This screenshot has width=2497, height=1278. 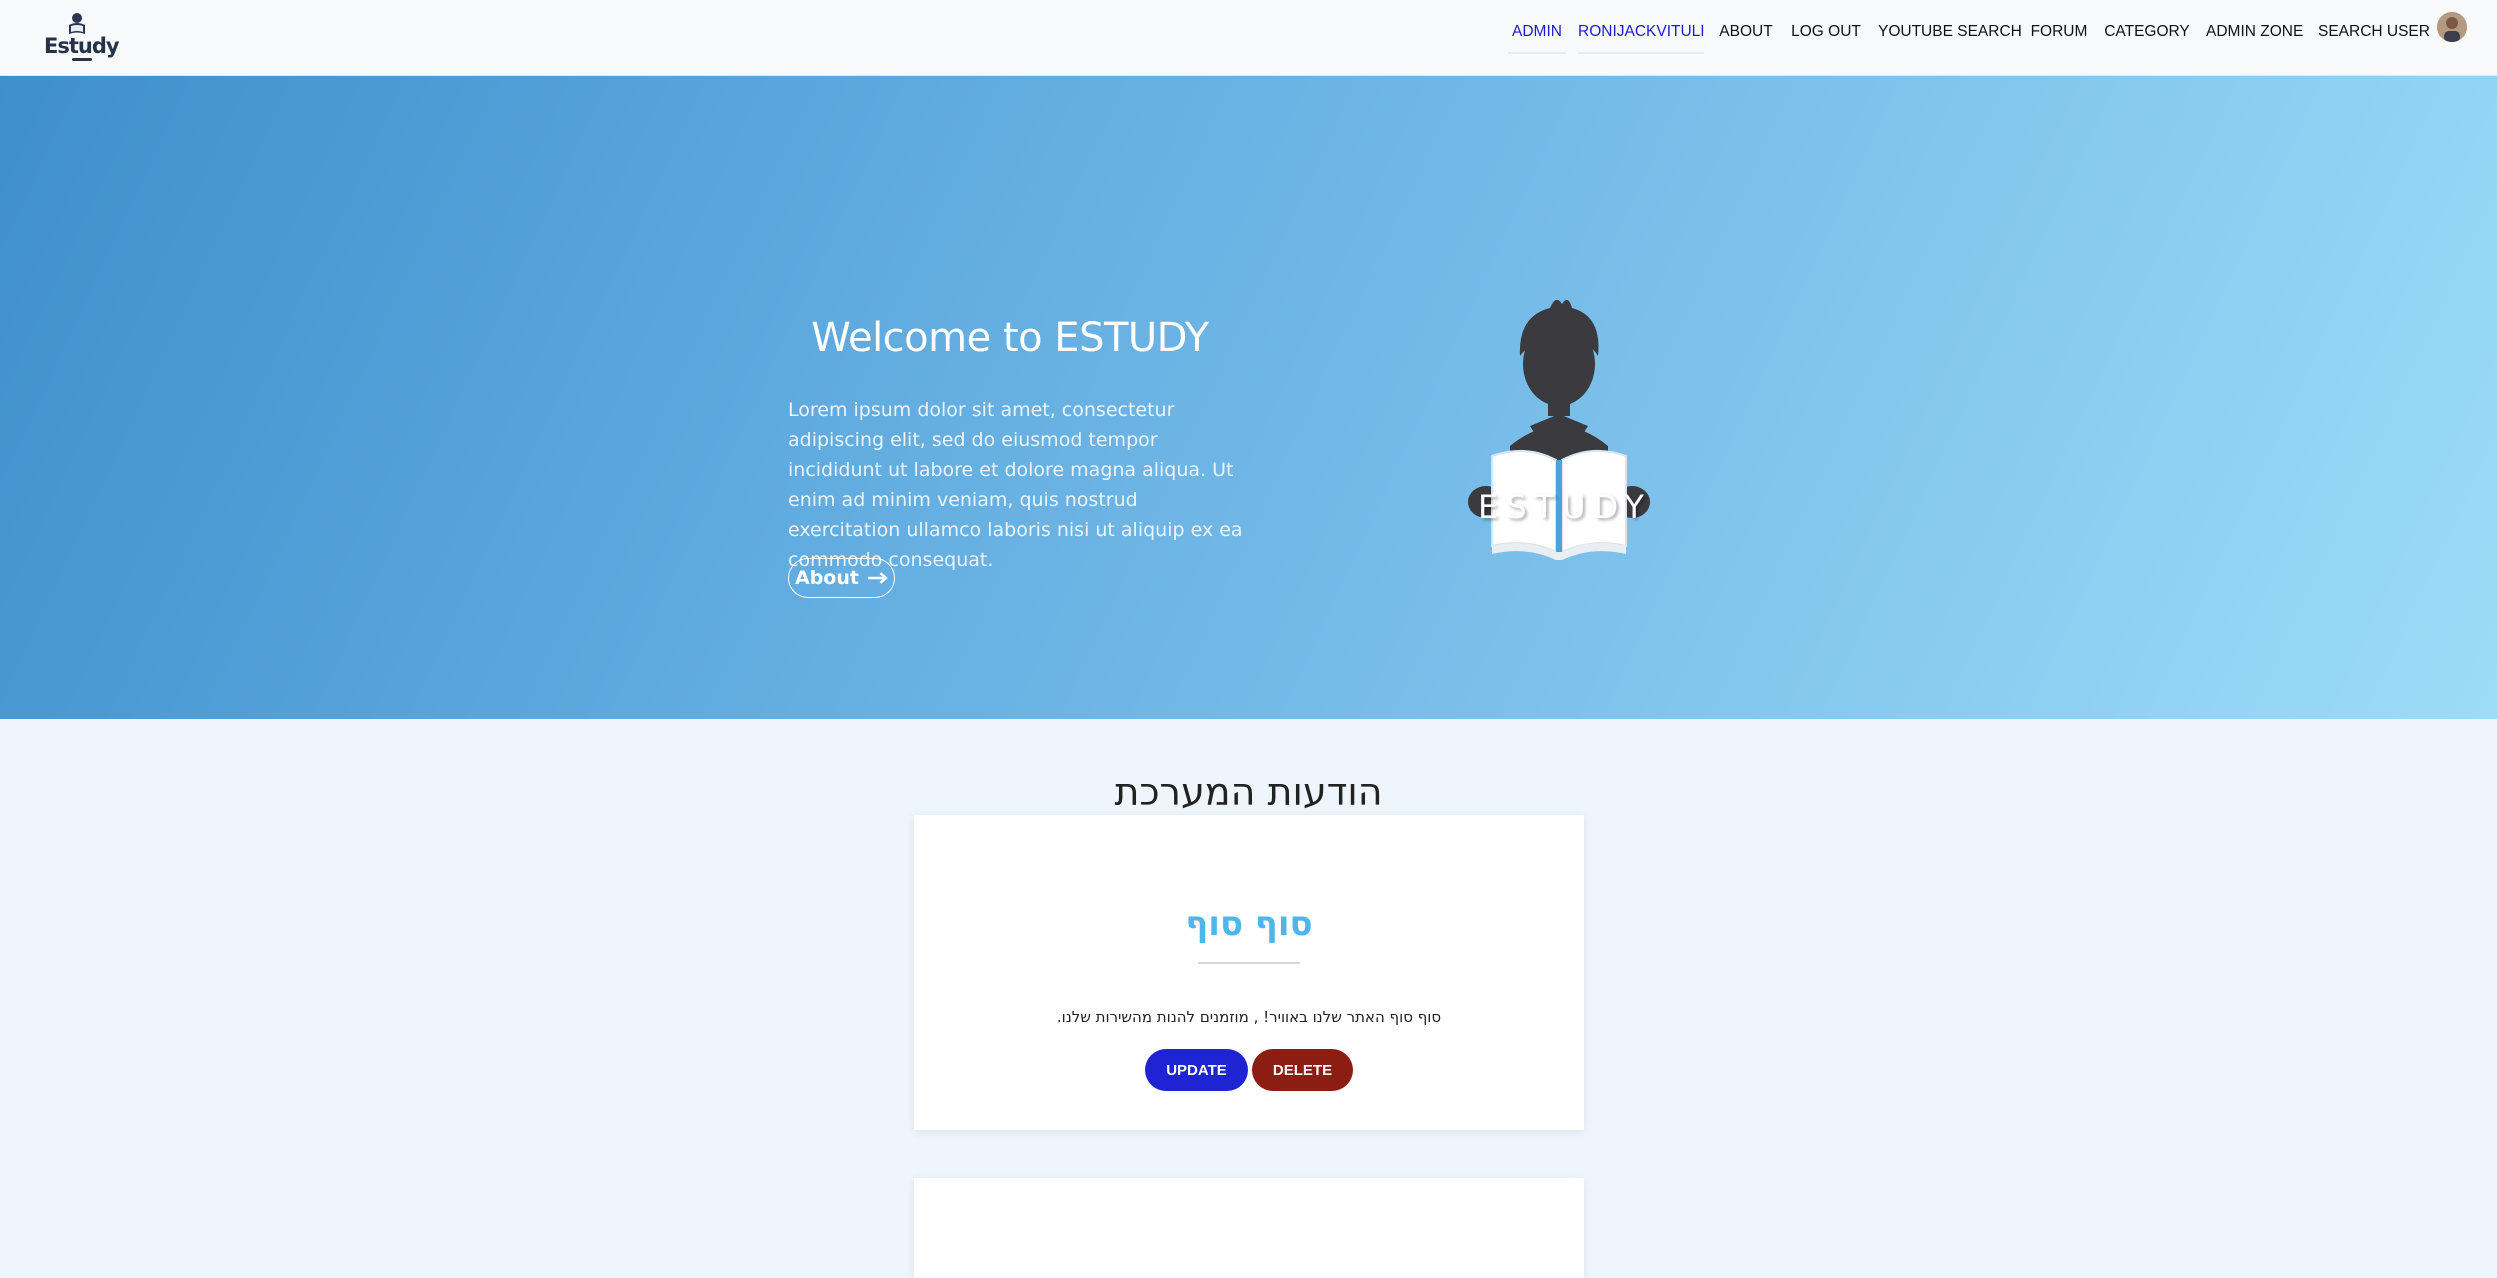 I want to click on nav-link-about: ABOUT, so click(x=1746, y=36).